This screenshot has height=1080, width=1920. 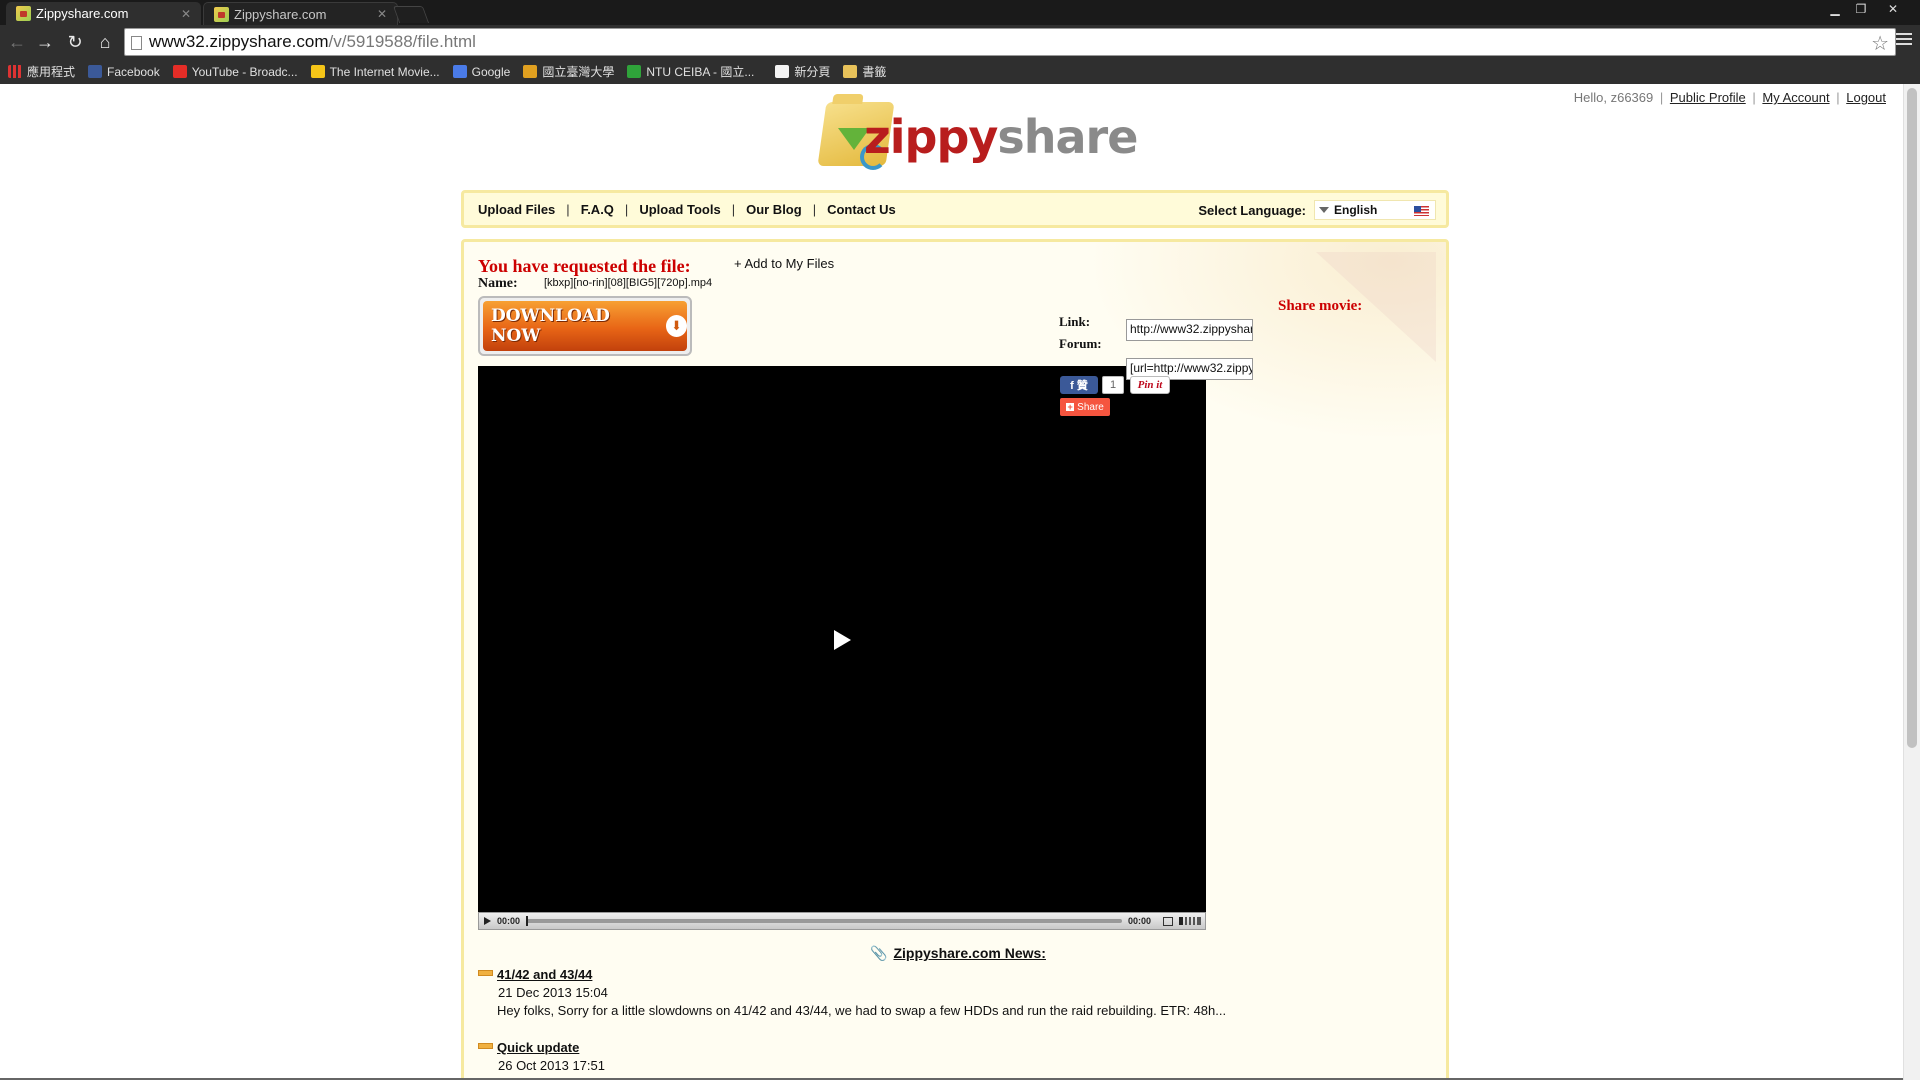 What do you see at coordinates (459, 71) in the screenshot?
I see `google-icon` at bounding box center [459, 71].